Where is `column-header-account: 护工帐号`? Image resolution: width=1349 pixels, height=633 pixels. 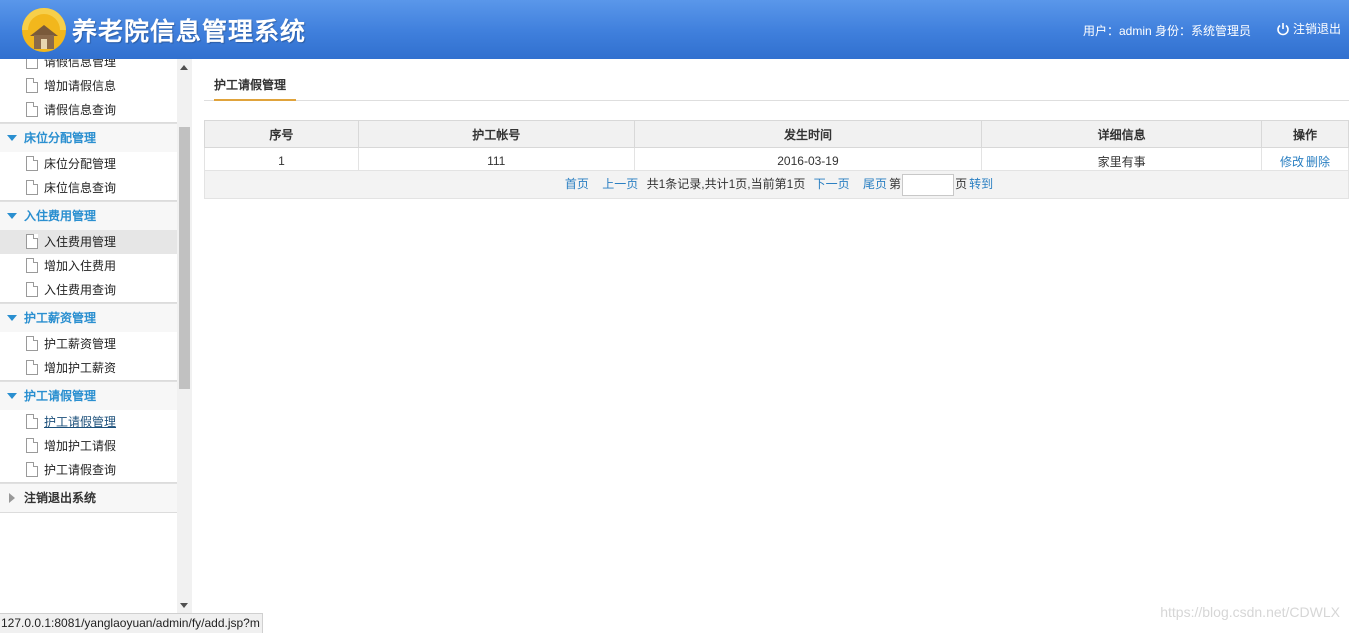
column-header-account: 护工帐号 is located at coordinates (496, 134).